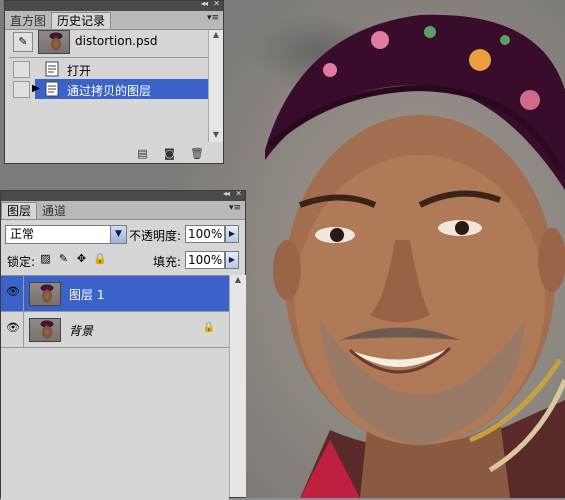  Describe the element at coordinates (118, 234) in the screenshot. I see `chevron-down-icon: ▼` at that location.